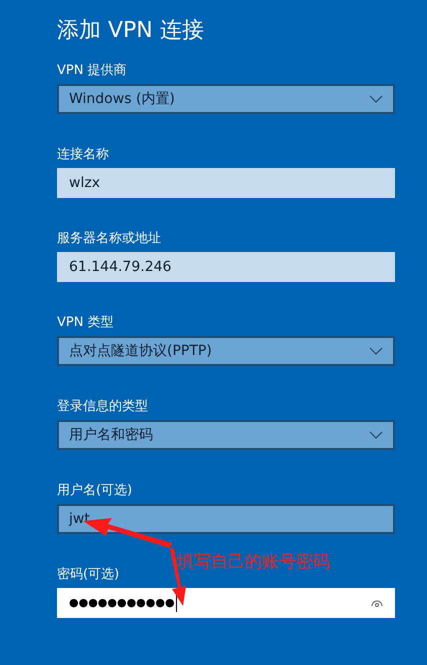 The height and width of the screenshot is (665, 427). Describe the element at coordinates (102, 407) in the screenshot. I see `field-label: 登录信息的类型` at that location.